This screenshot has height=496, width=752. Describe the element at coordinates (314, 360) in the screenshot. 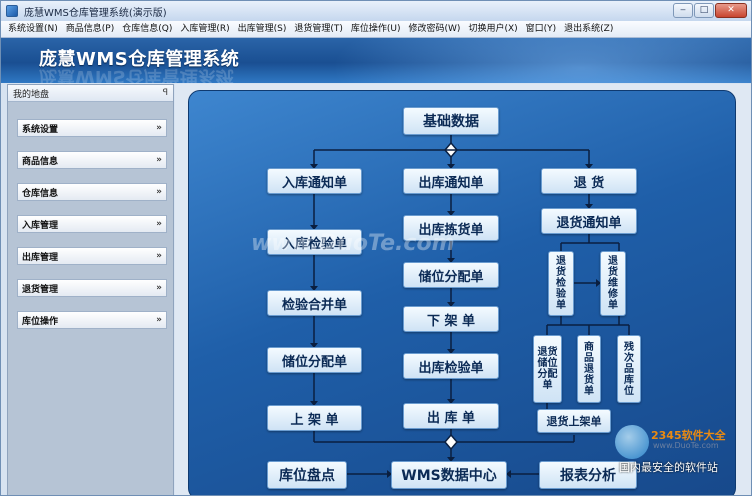

I see `flow-node-inbound-allocation: 储位分配单` at that location.